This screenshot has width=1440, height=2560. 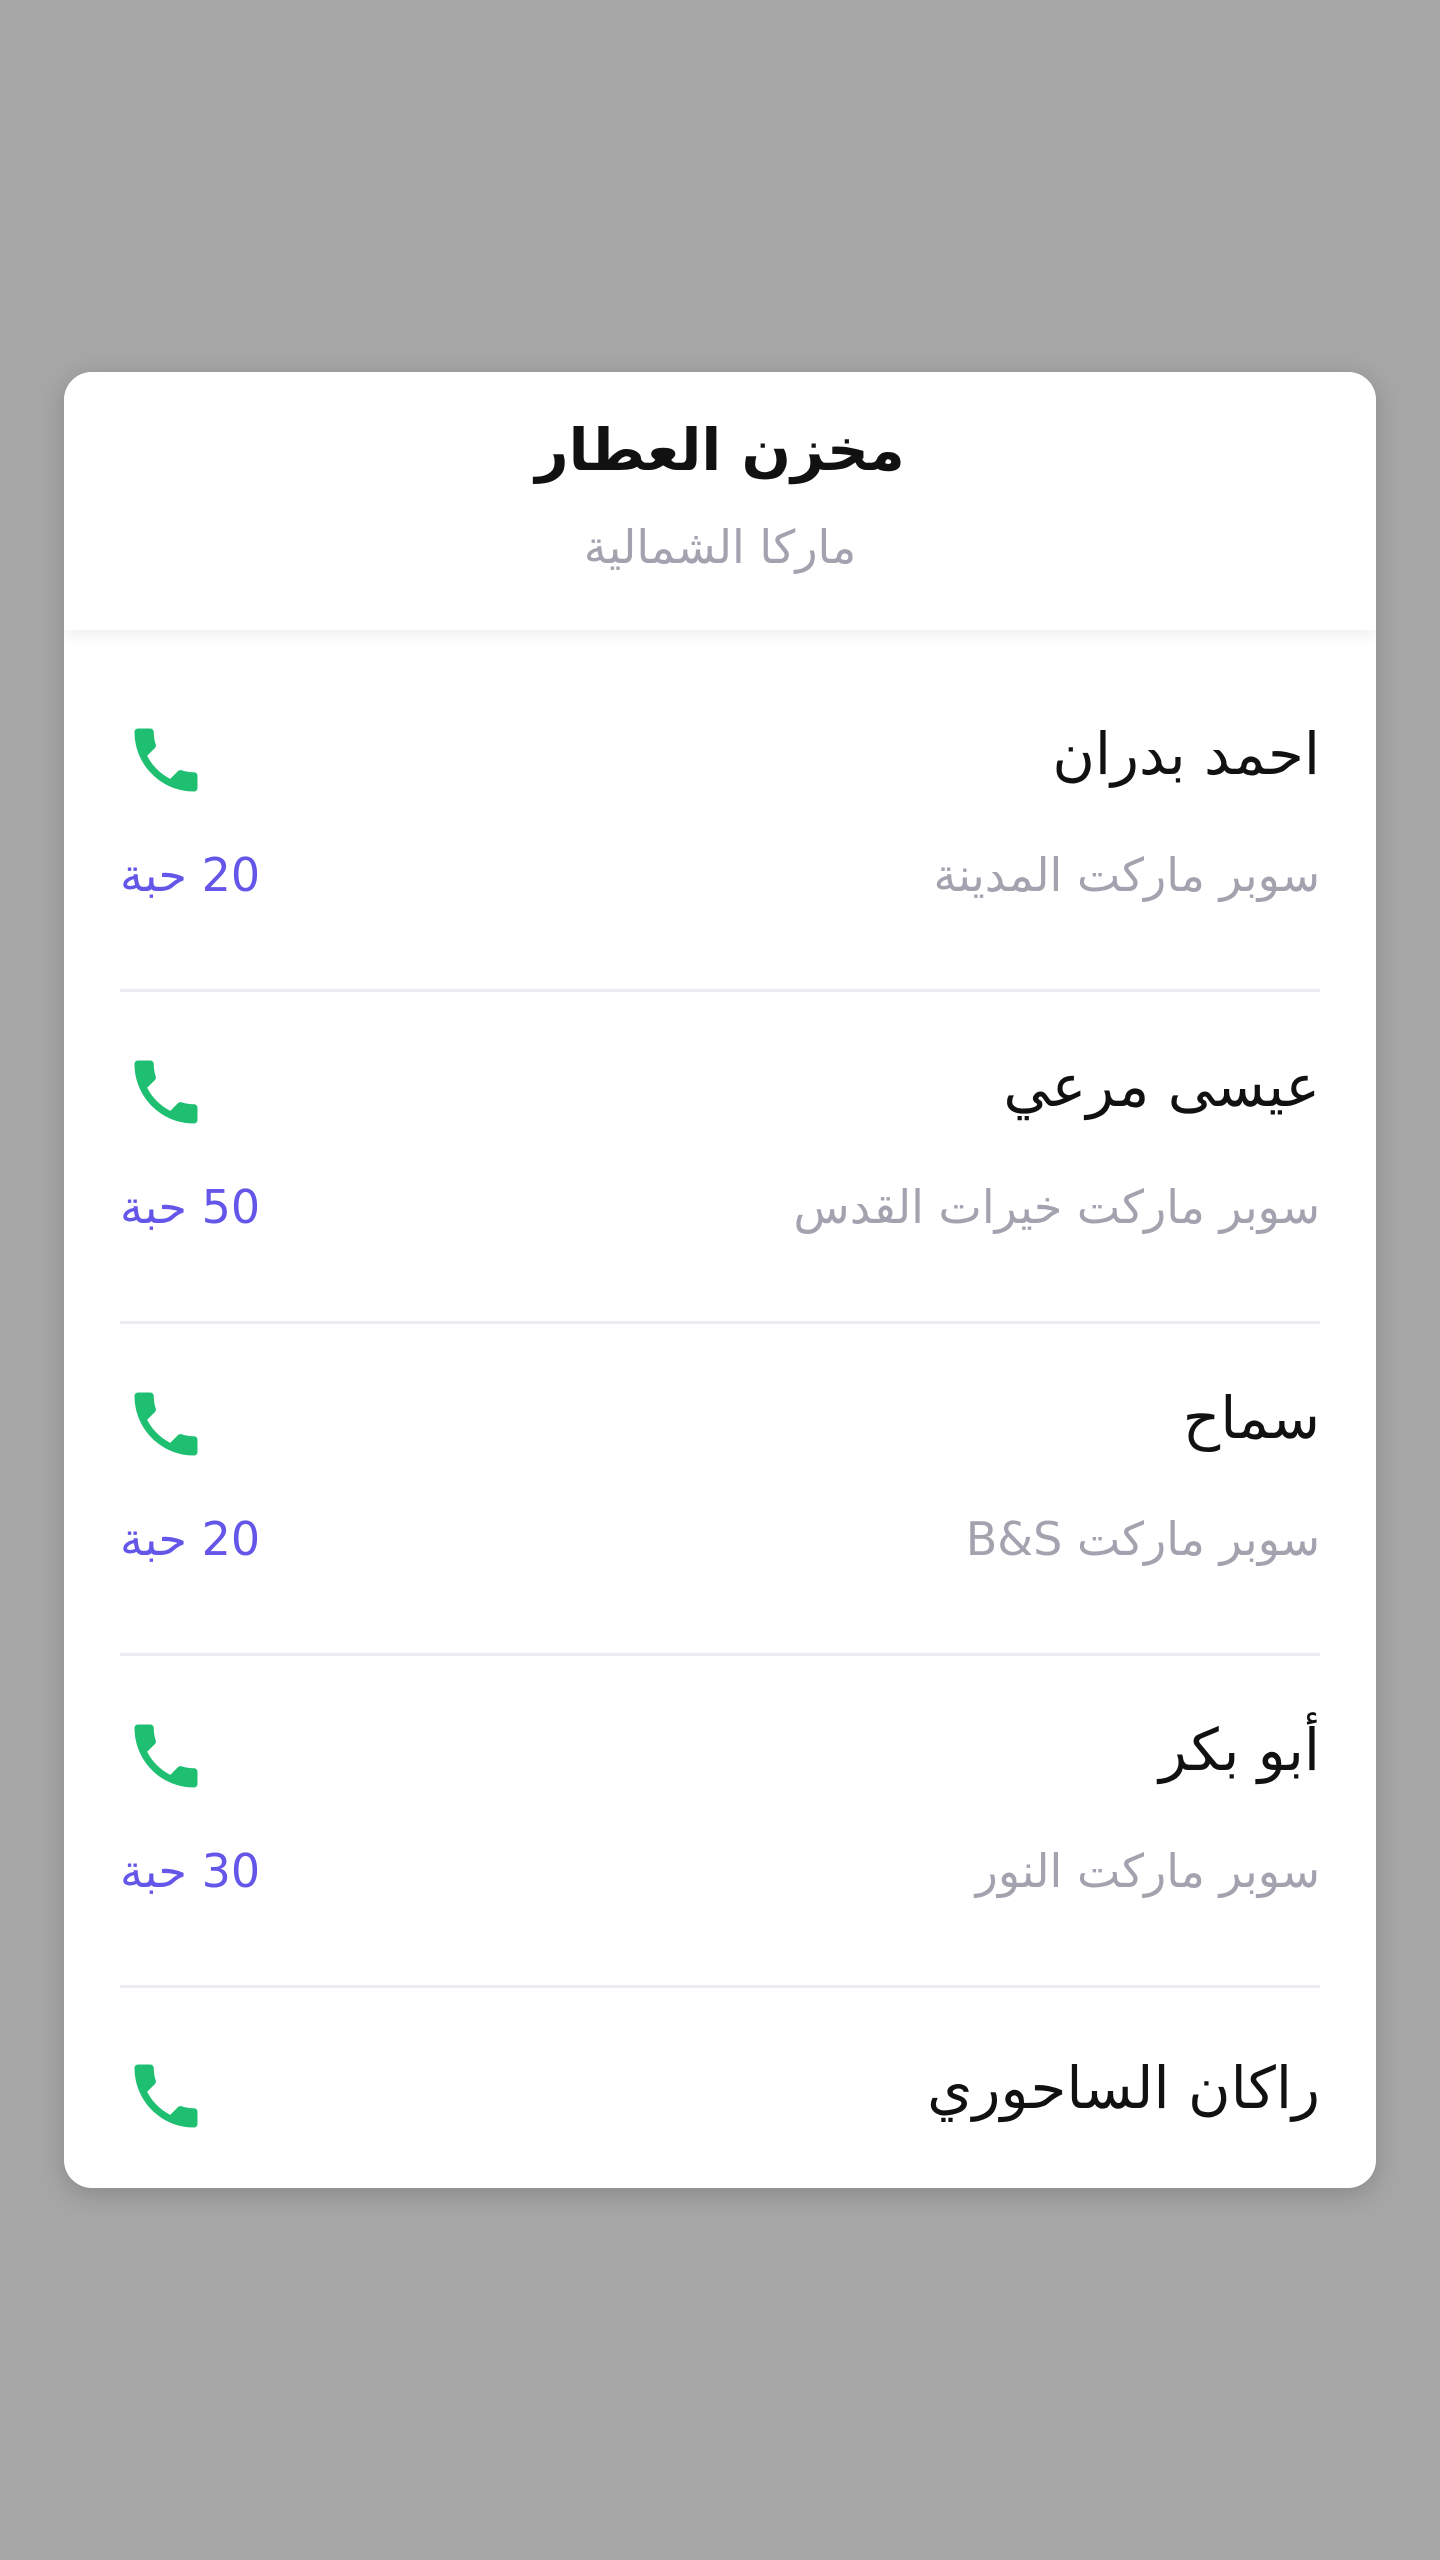 What do you see at coordinates (190, 1871) in the screenshot?
I see `quantity-label: 30 حبة` at bounding box center [190, 1871].